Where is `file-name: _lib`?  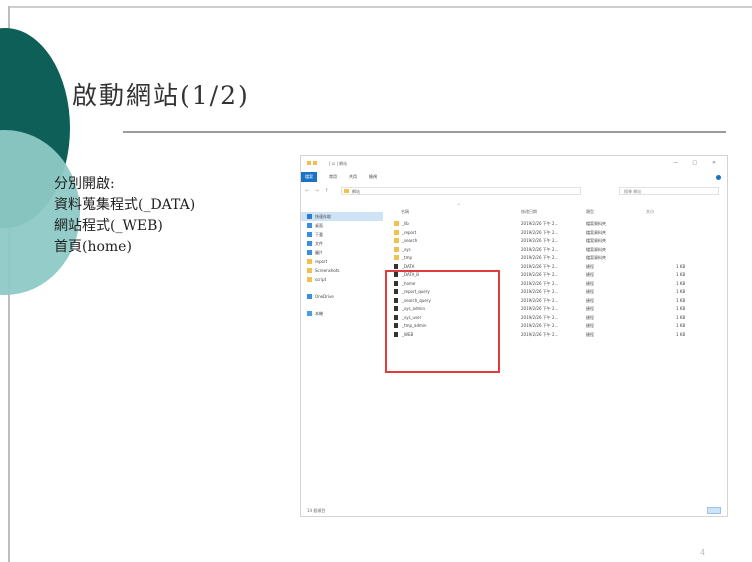
file-name: _lib is located at coordinates (405, 223).